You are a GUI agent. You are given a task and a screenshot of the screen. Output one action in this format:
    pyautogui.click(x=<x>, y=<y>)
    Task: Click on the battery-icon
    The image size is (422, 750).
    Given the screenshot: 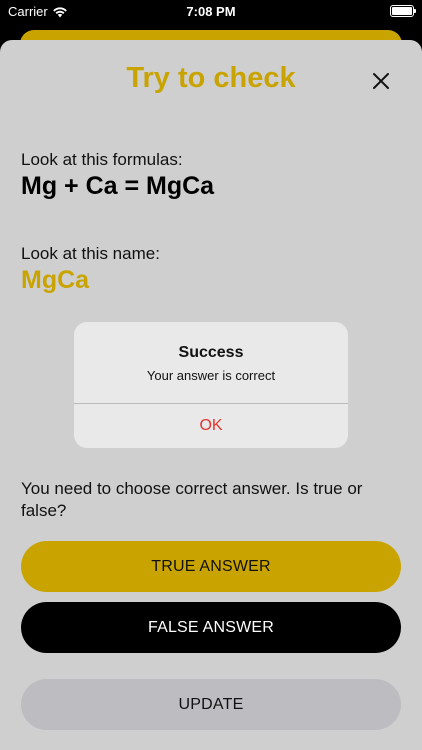 What is the action you would take?
    pyautogui.click(x=403, y=11)
    